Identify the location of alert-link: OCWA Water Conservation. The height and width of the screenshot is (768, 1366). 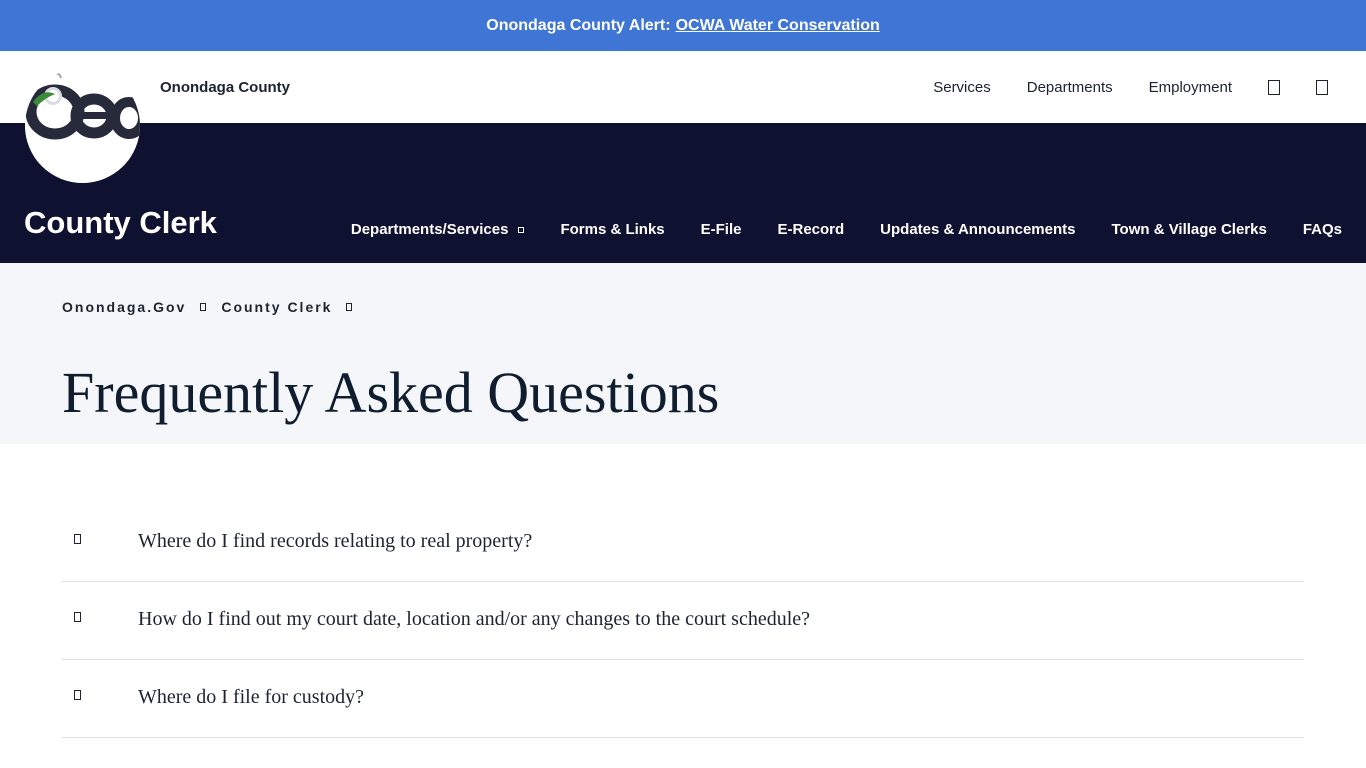
(778, 26).